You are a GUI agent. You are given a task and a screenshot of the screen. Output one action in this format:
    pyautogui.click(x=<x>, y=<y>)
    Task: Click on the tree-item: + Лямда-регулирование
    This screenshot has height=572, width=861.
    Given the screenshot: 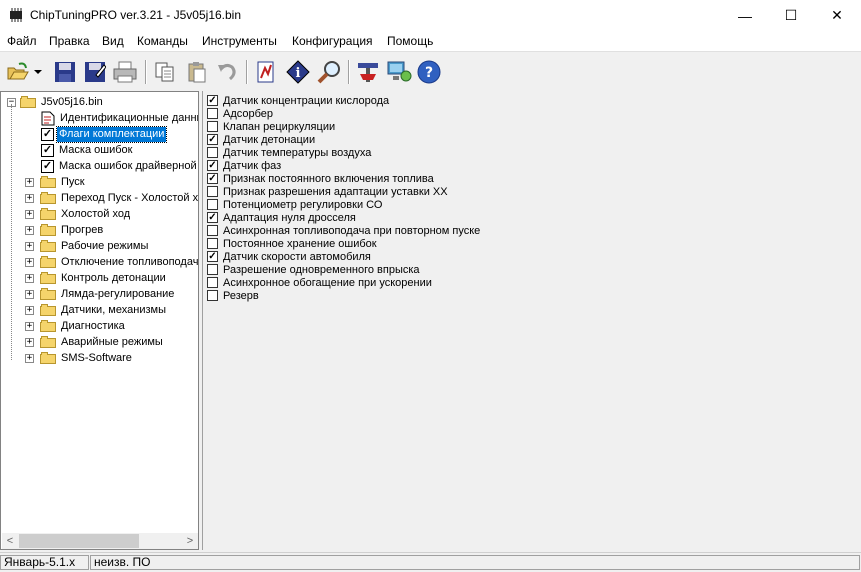 What is the action you would take?
    pyautogui.click(x=100, y=294)
    